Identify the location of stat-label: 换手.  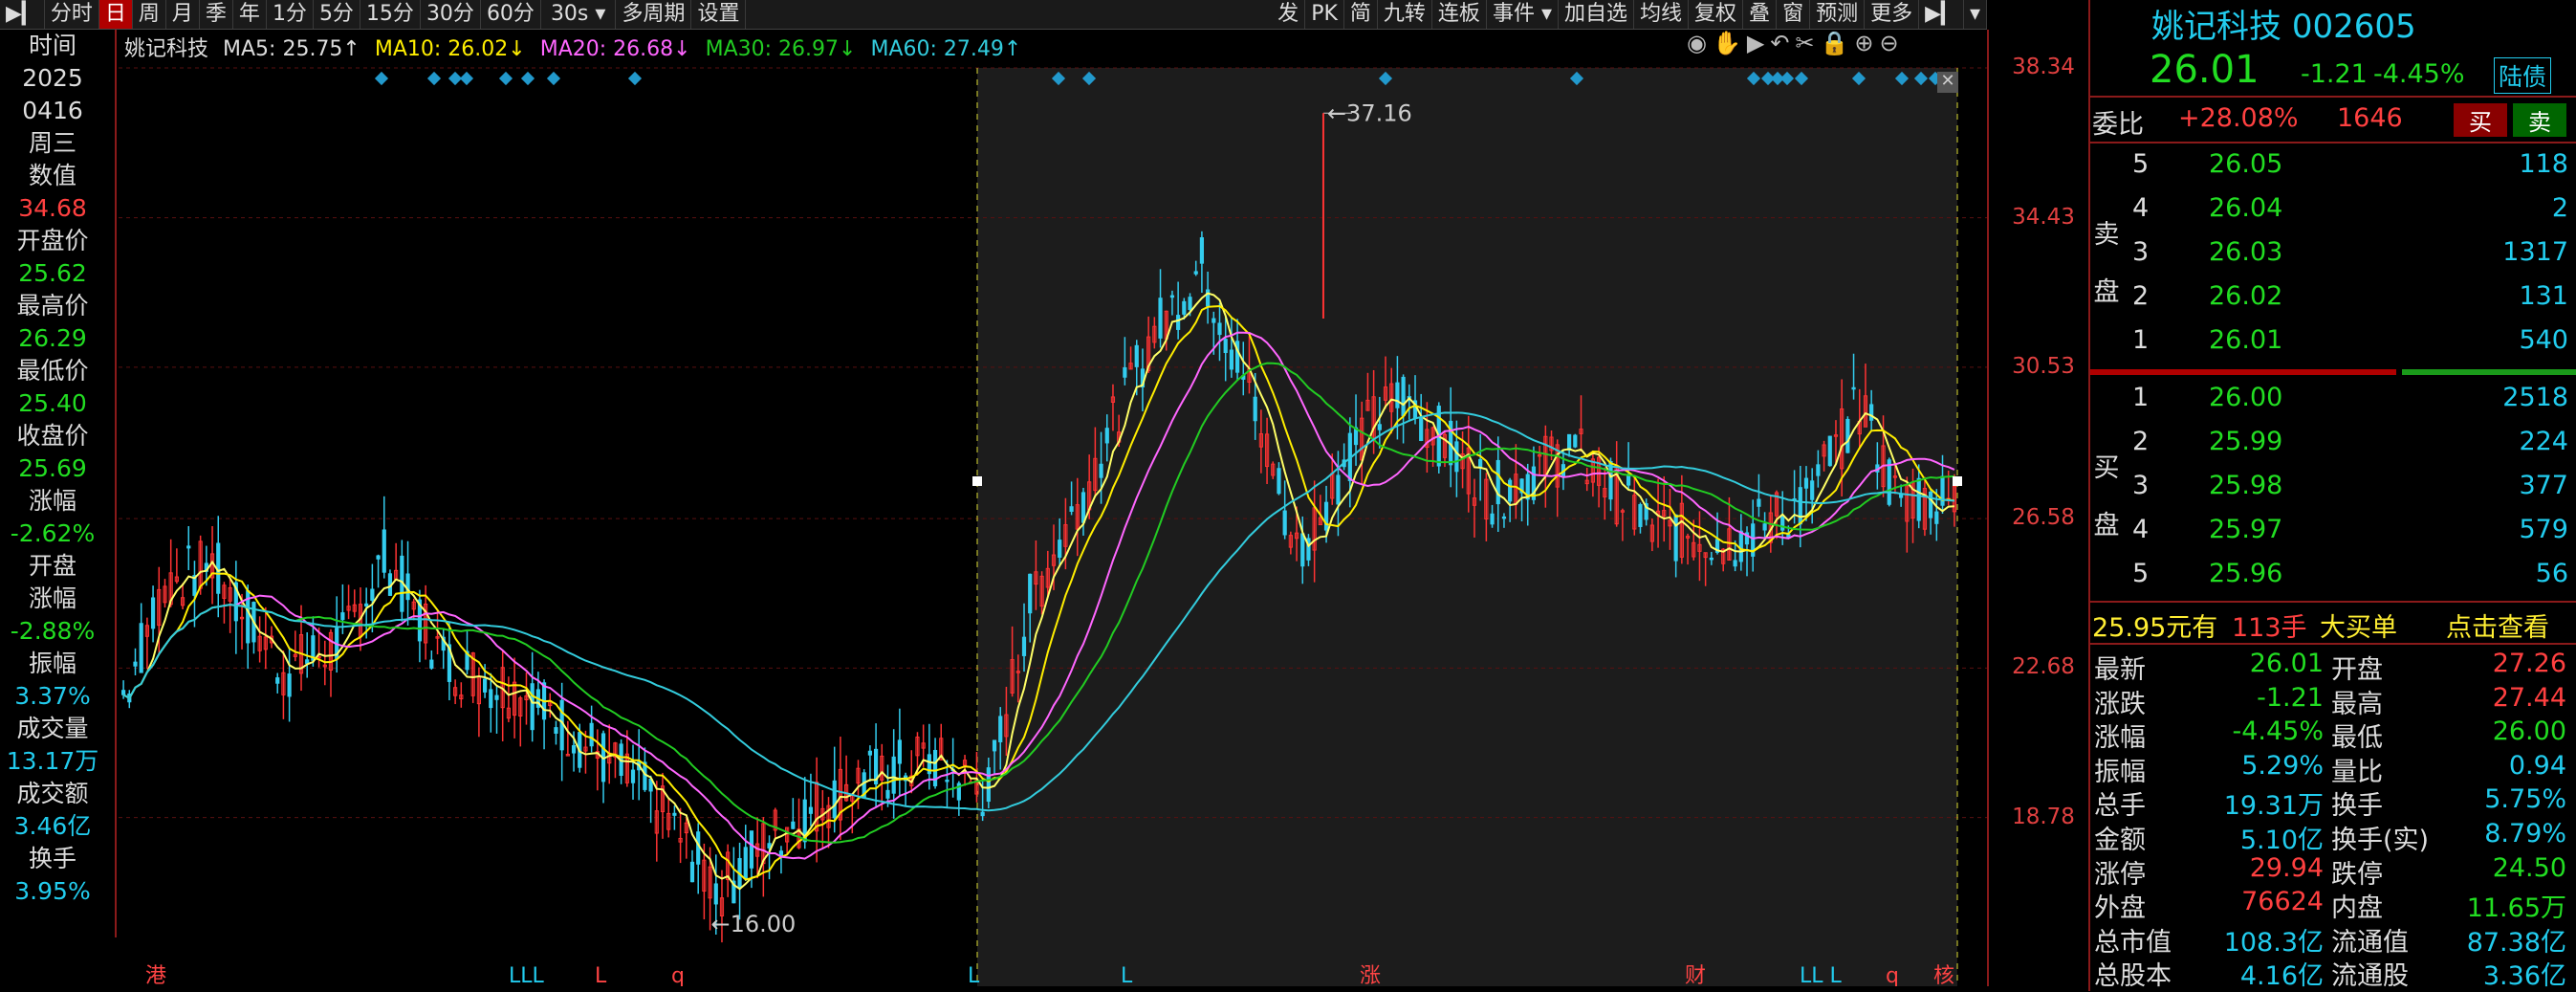
(2357, 806).